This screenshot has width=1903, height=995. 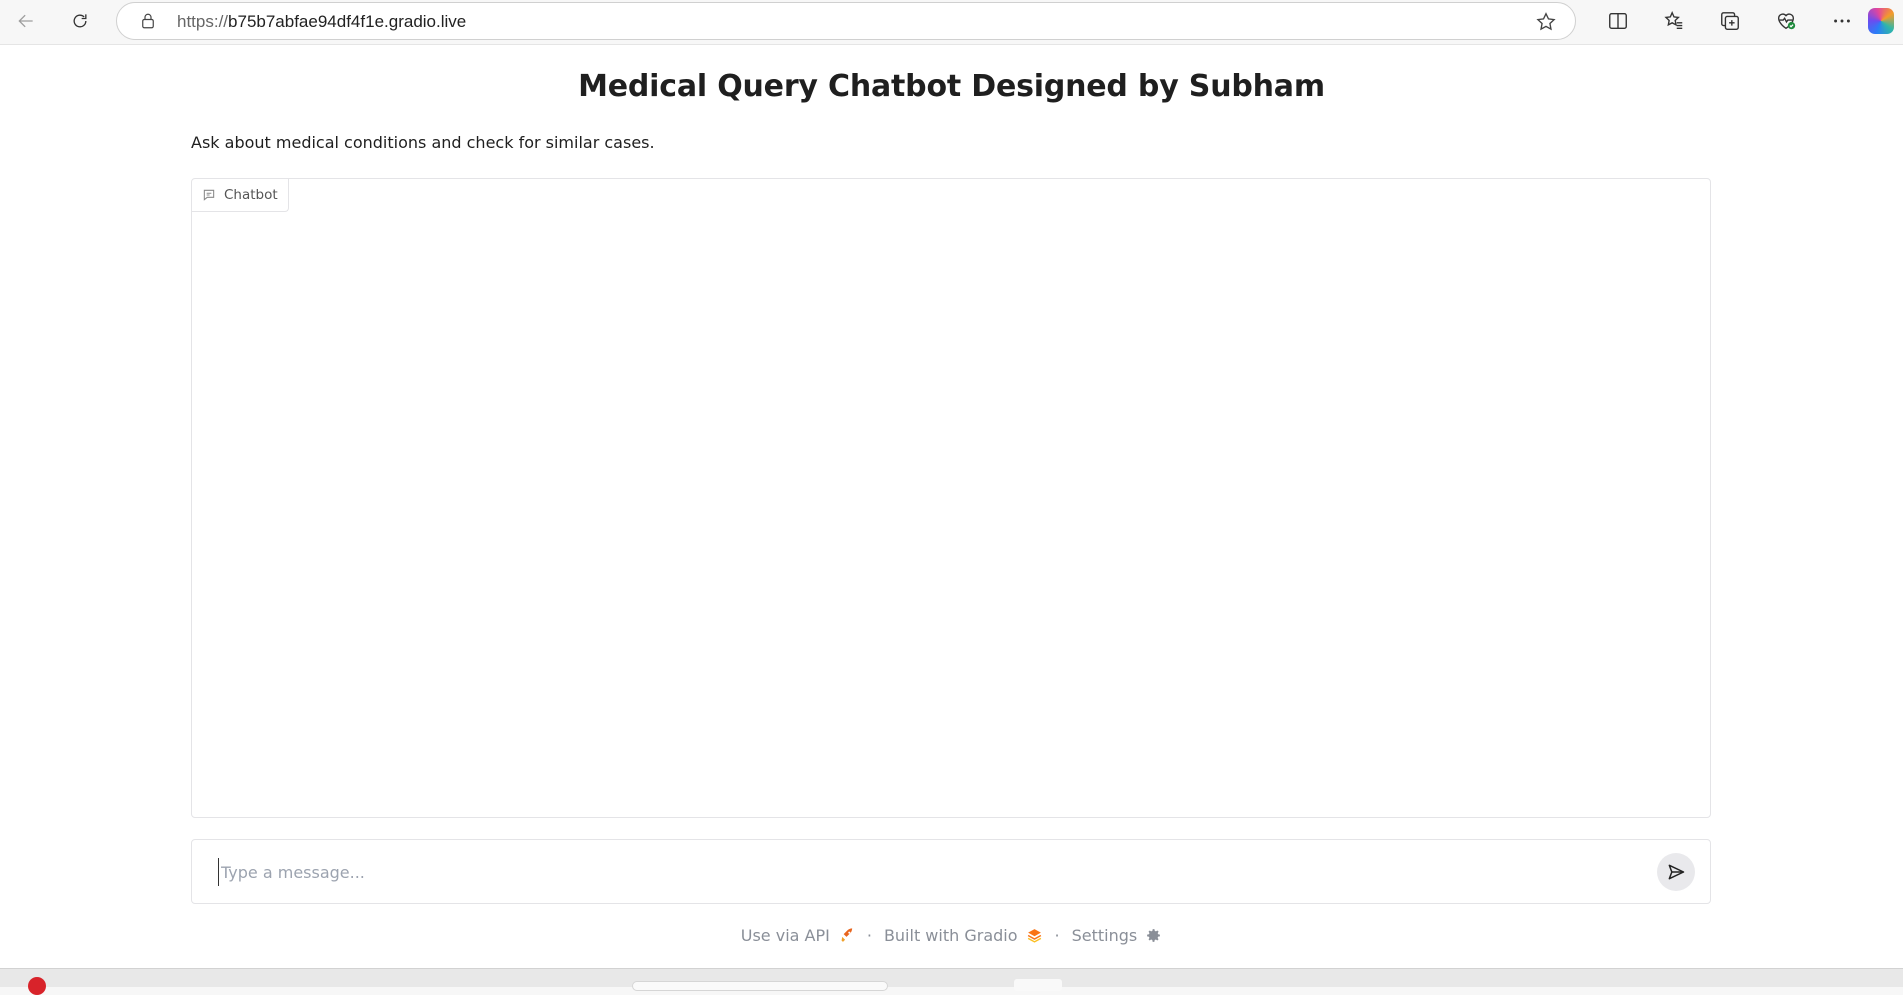 I want to click on split-screen-button, so click(x=1618, y=21).